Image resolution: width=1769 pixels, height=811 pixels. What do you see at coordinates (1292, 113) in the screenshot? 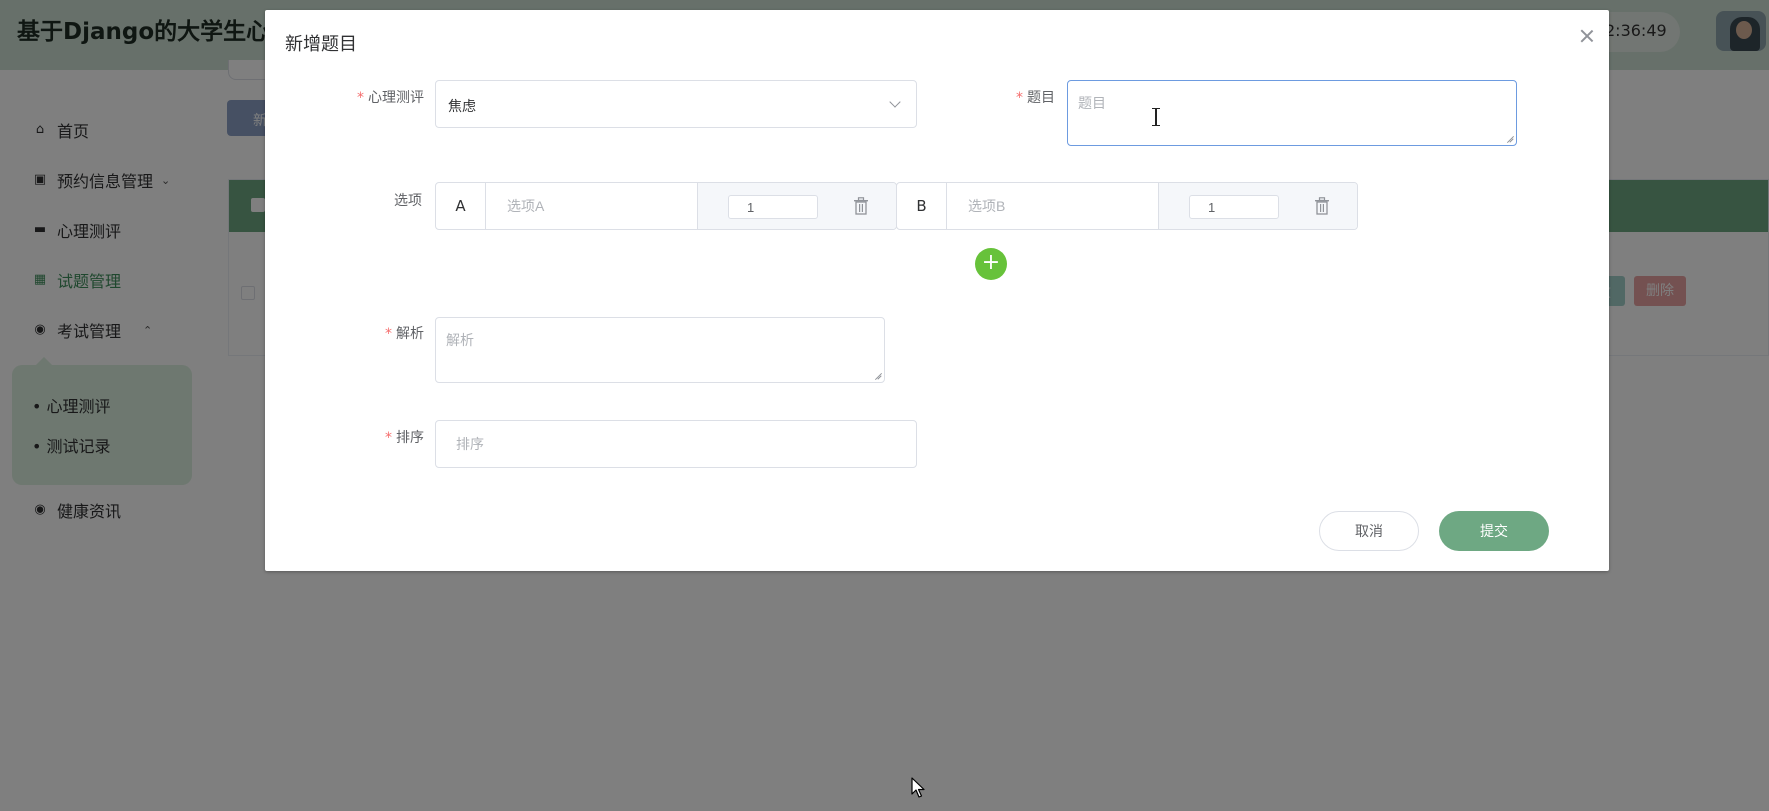
I see `question-textarea` at bounding box center [1292, 113].